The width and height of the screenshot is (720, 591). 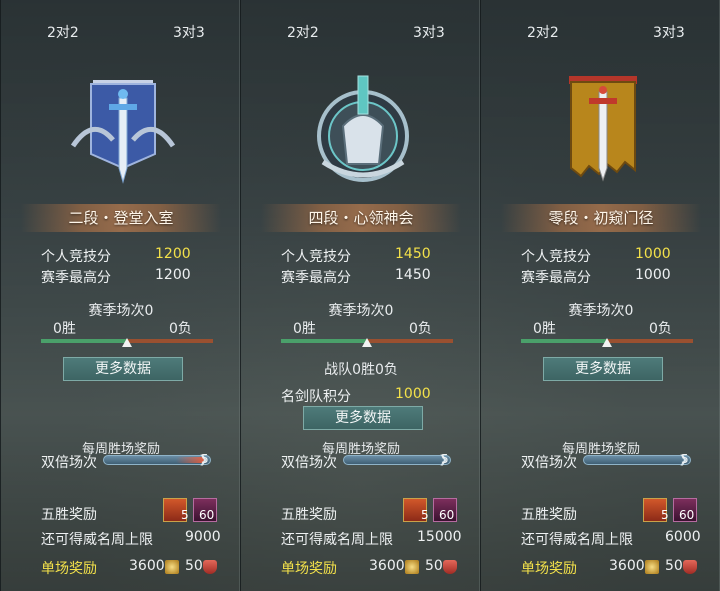 What do you see at coordinates (683, 537) in the screenshot?
I see `weekly-cap-value: 6000` at bounding box center [683, 537].